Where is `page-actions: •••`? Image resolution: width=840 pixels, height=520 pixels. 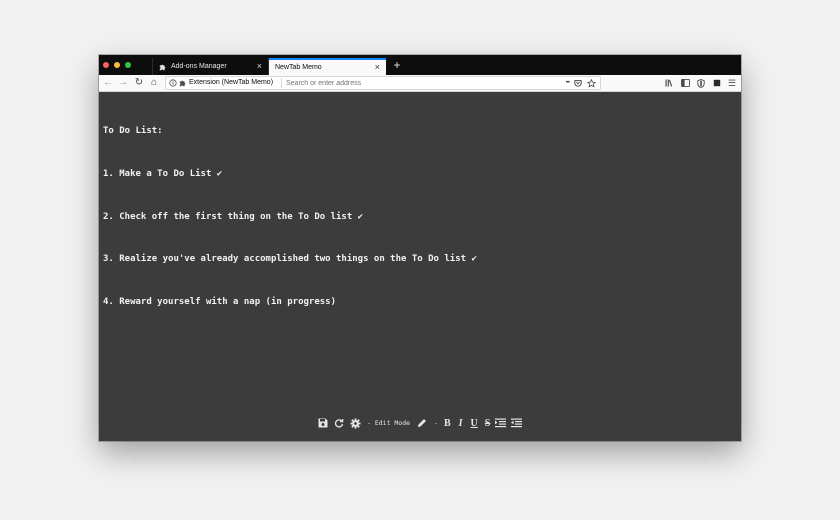
page-actions: ••• is located at coordinates (581, 83).